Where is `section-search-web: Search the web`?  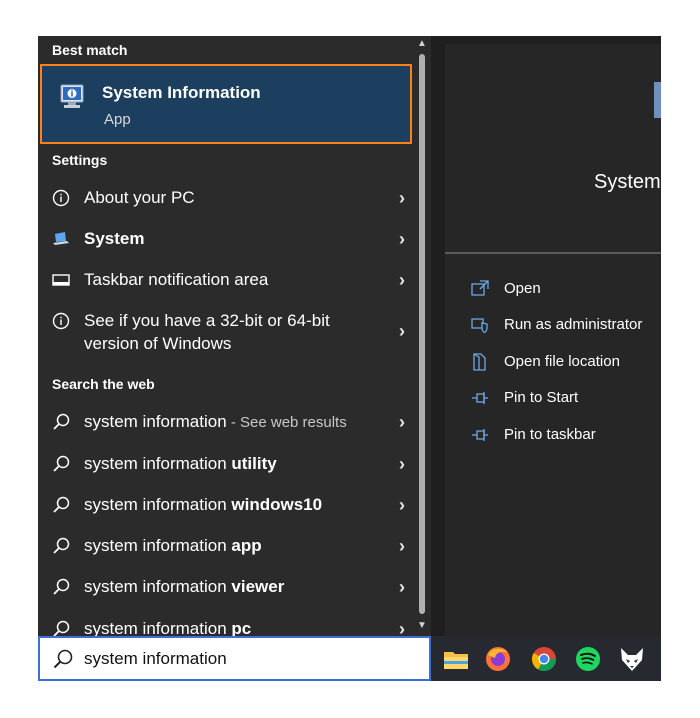 section-search-web: Search the web is located at coordinates (103, 384).